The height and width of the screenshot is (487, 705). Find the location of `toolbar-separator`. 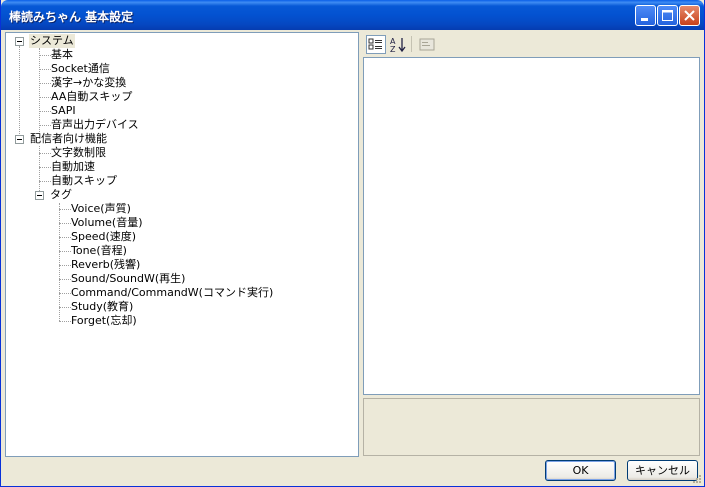

toolbar-separator is located at coordinates (411, 44).